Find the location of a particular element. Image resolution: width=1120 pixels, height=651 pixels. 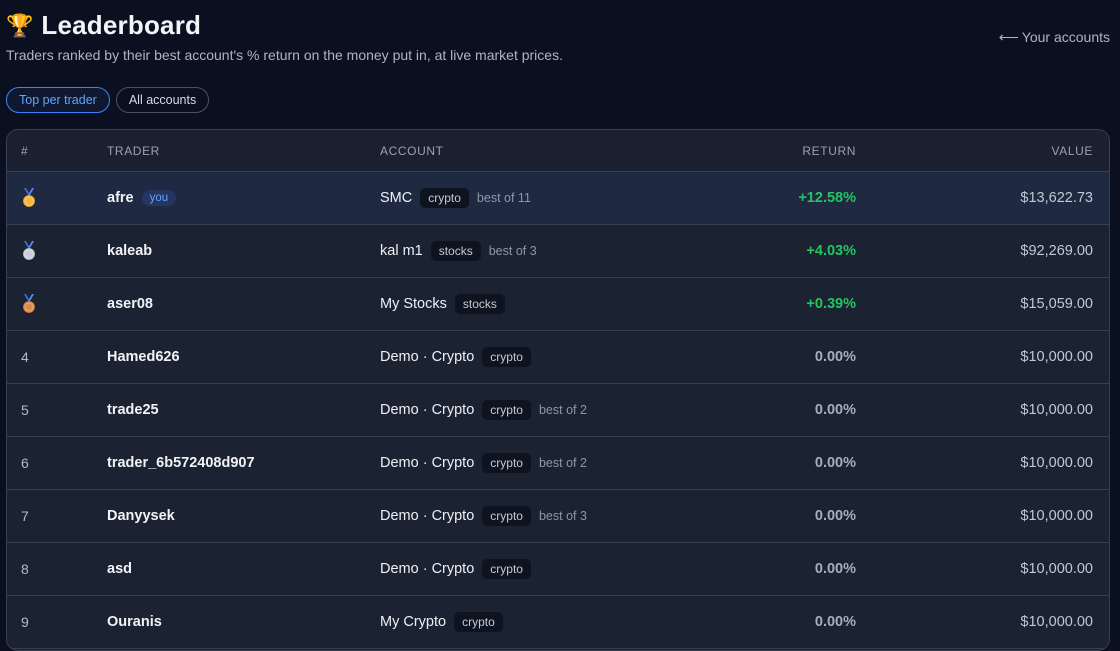

page-title: Leaderboard is located at coordinates (121, 25).